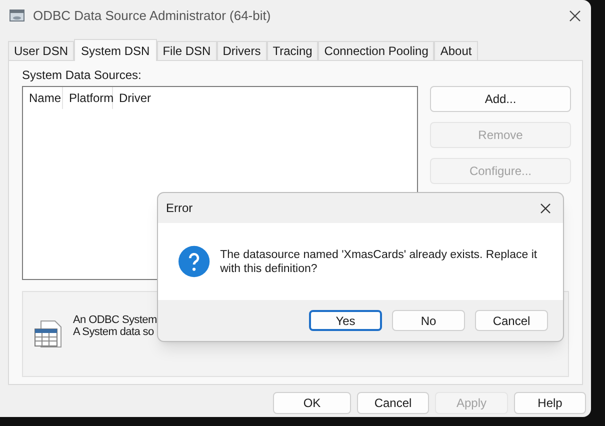 This screenshot has height=426, width=605. Describe the element at coordinates (115, 50) in the screenshot. I see `tab: System DSN` at that location.